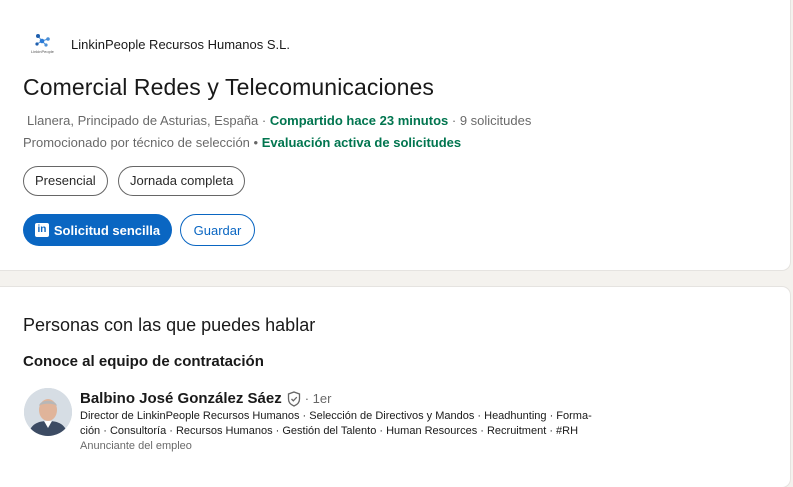 This screenshot has width=793, height=487. What do you see at coordinates (48, 412) in the screenshot?
I see `avatar` at bounding box center [48, 412].